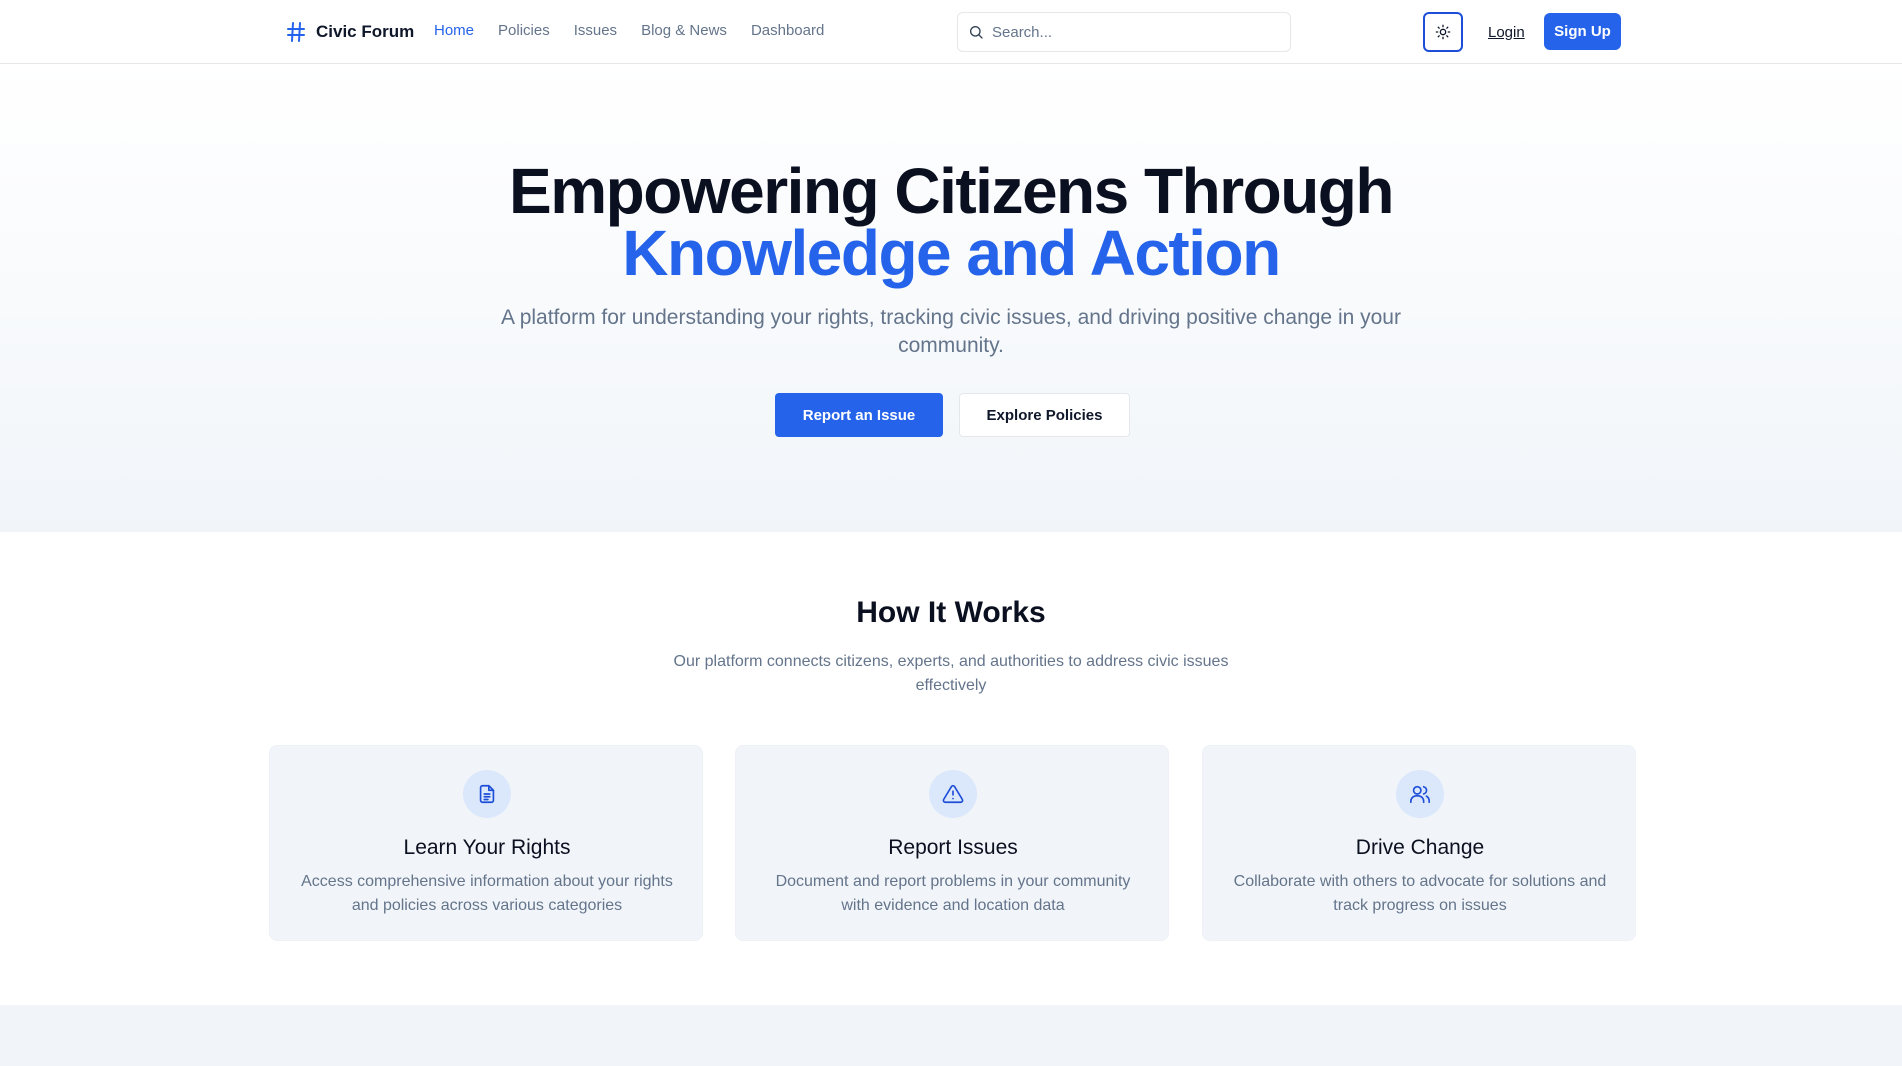 This screenshot has height=1066, width=1902. I want to click on hashtag-icon, so click(296, 32).